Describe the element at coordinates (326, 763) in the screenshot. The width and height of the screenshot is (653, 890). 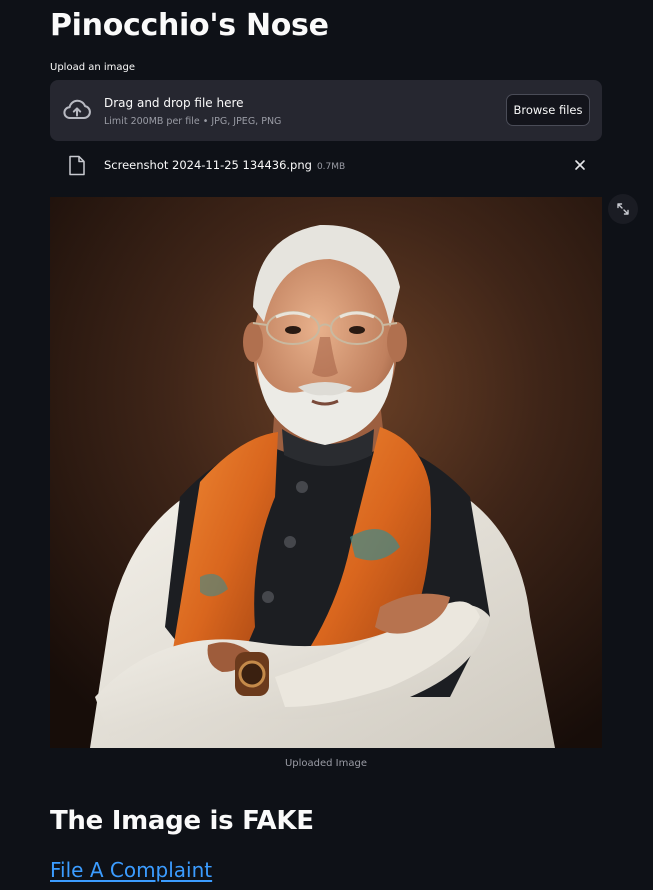
I see `image-caption: Uploaded Image` at that location.